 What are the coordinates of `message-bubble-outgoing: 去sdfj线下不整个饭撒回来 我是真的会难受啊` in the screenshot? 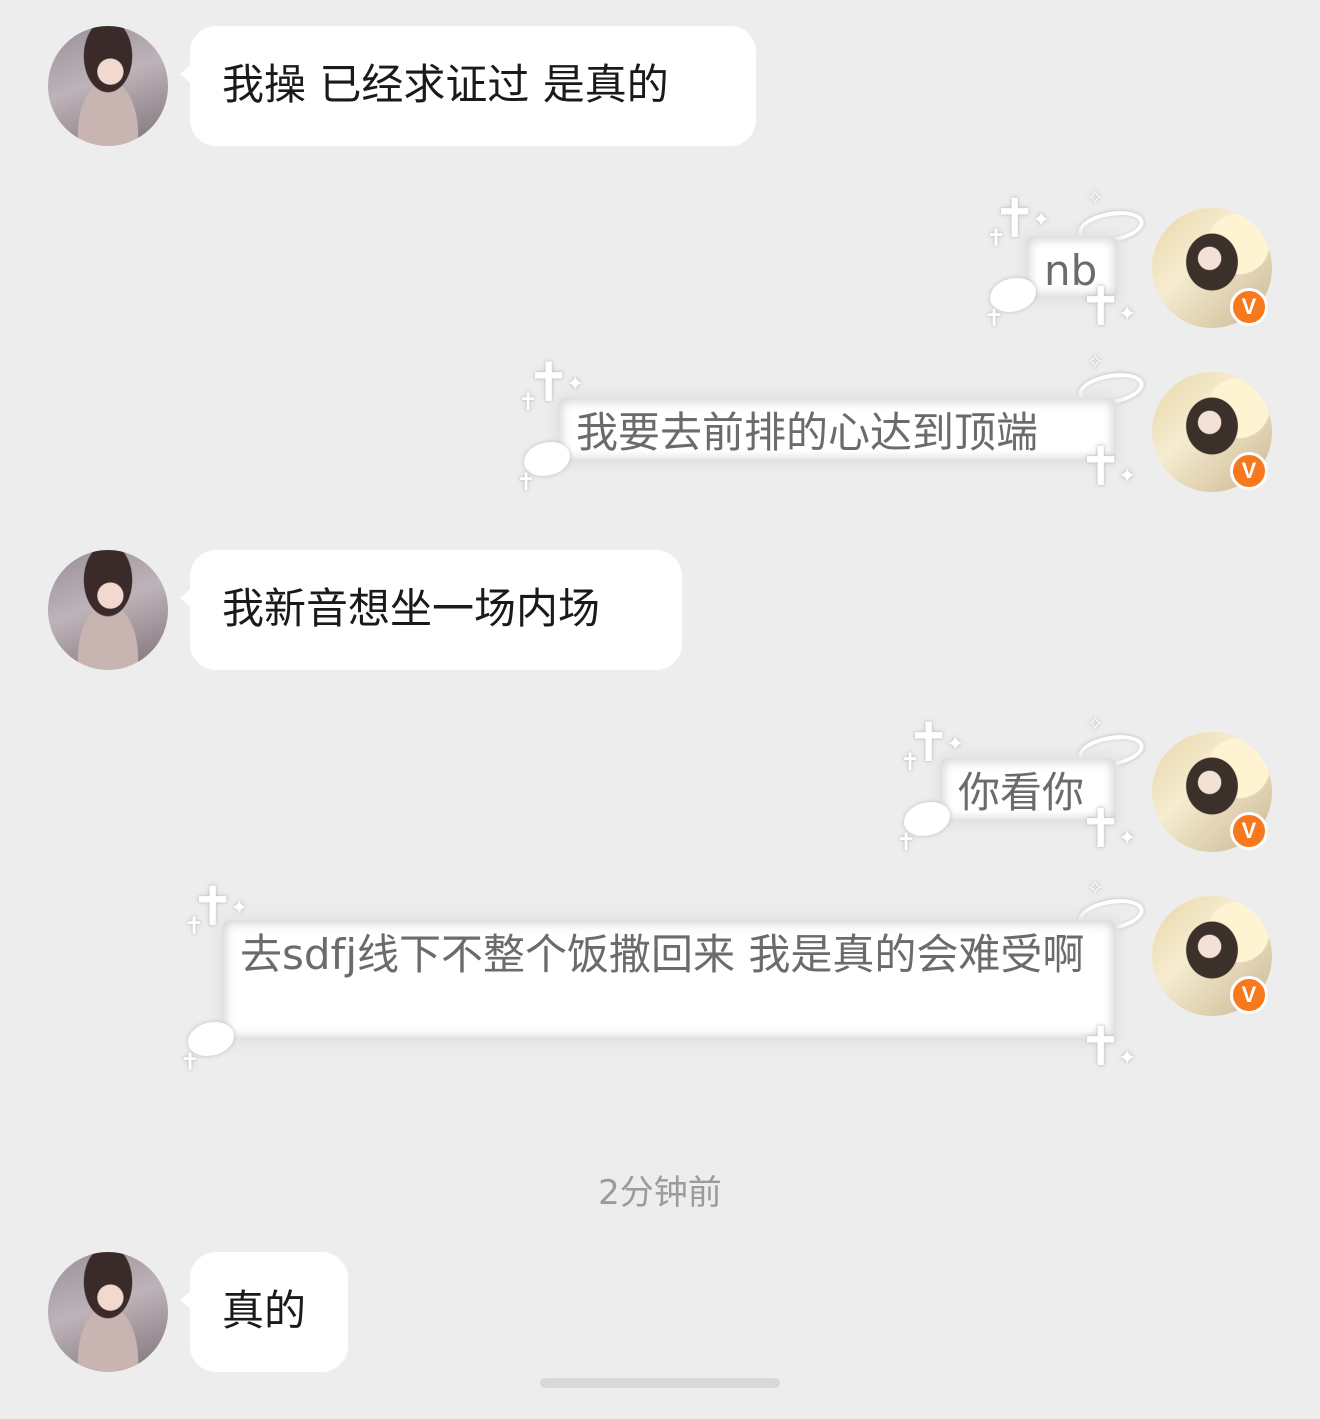 It's located at (669, 980).